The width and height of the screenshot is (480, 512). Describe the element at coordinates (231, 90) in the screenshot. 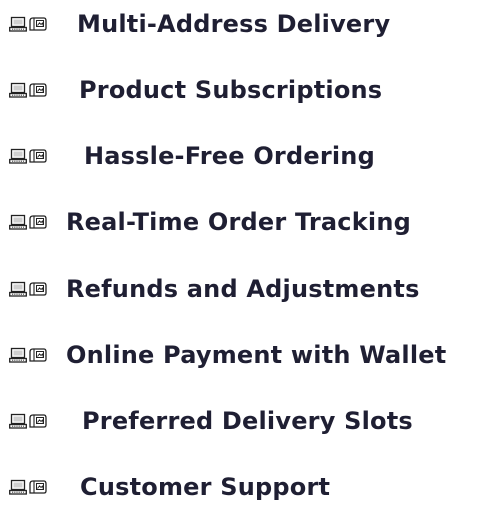

I see `feature-label: Product Subscriptions` at that location.